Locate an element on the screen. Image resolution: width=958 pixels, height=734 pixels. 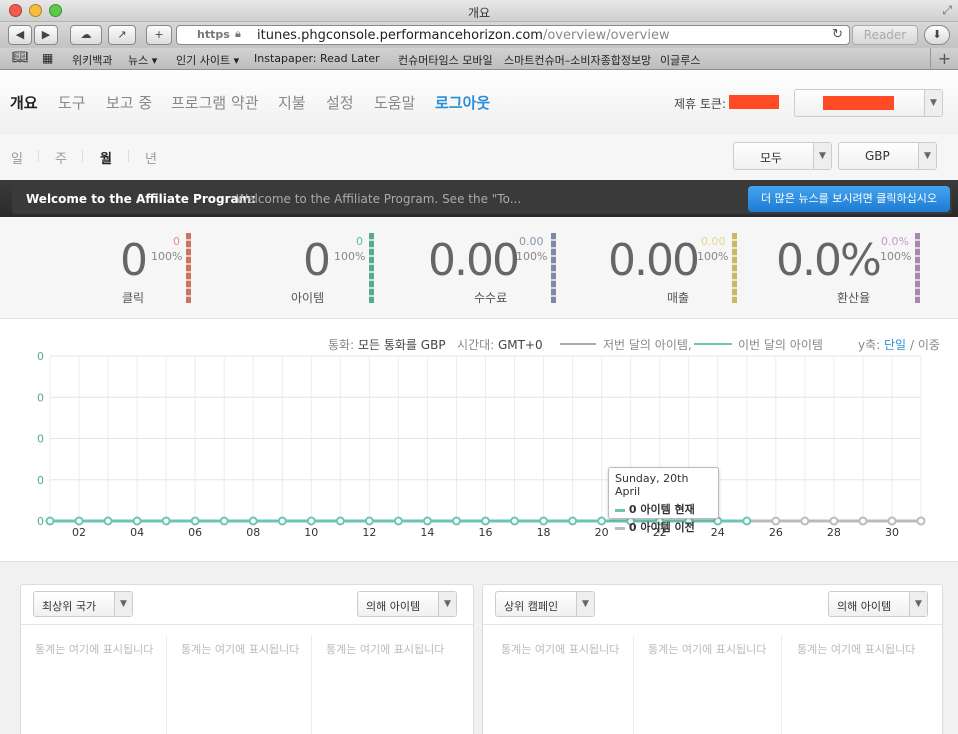
news-banner-inner: Welcome to the Affiliate Program is located at coordinates (482, 199).